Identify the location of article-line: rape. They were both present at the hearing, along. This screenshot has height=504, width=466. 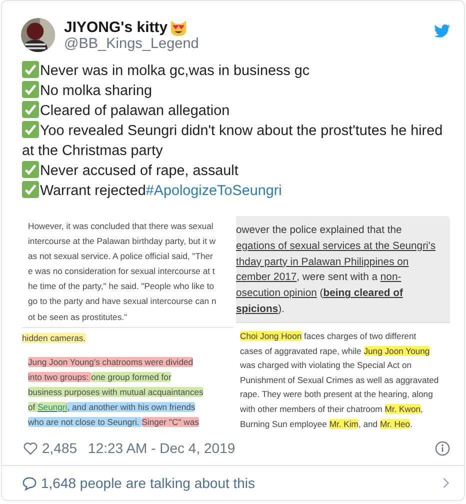
(337, 395).